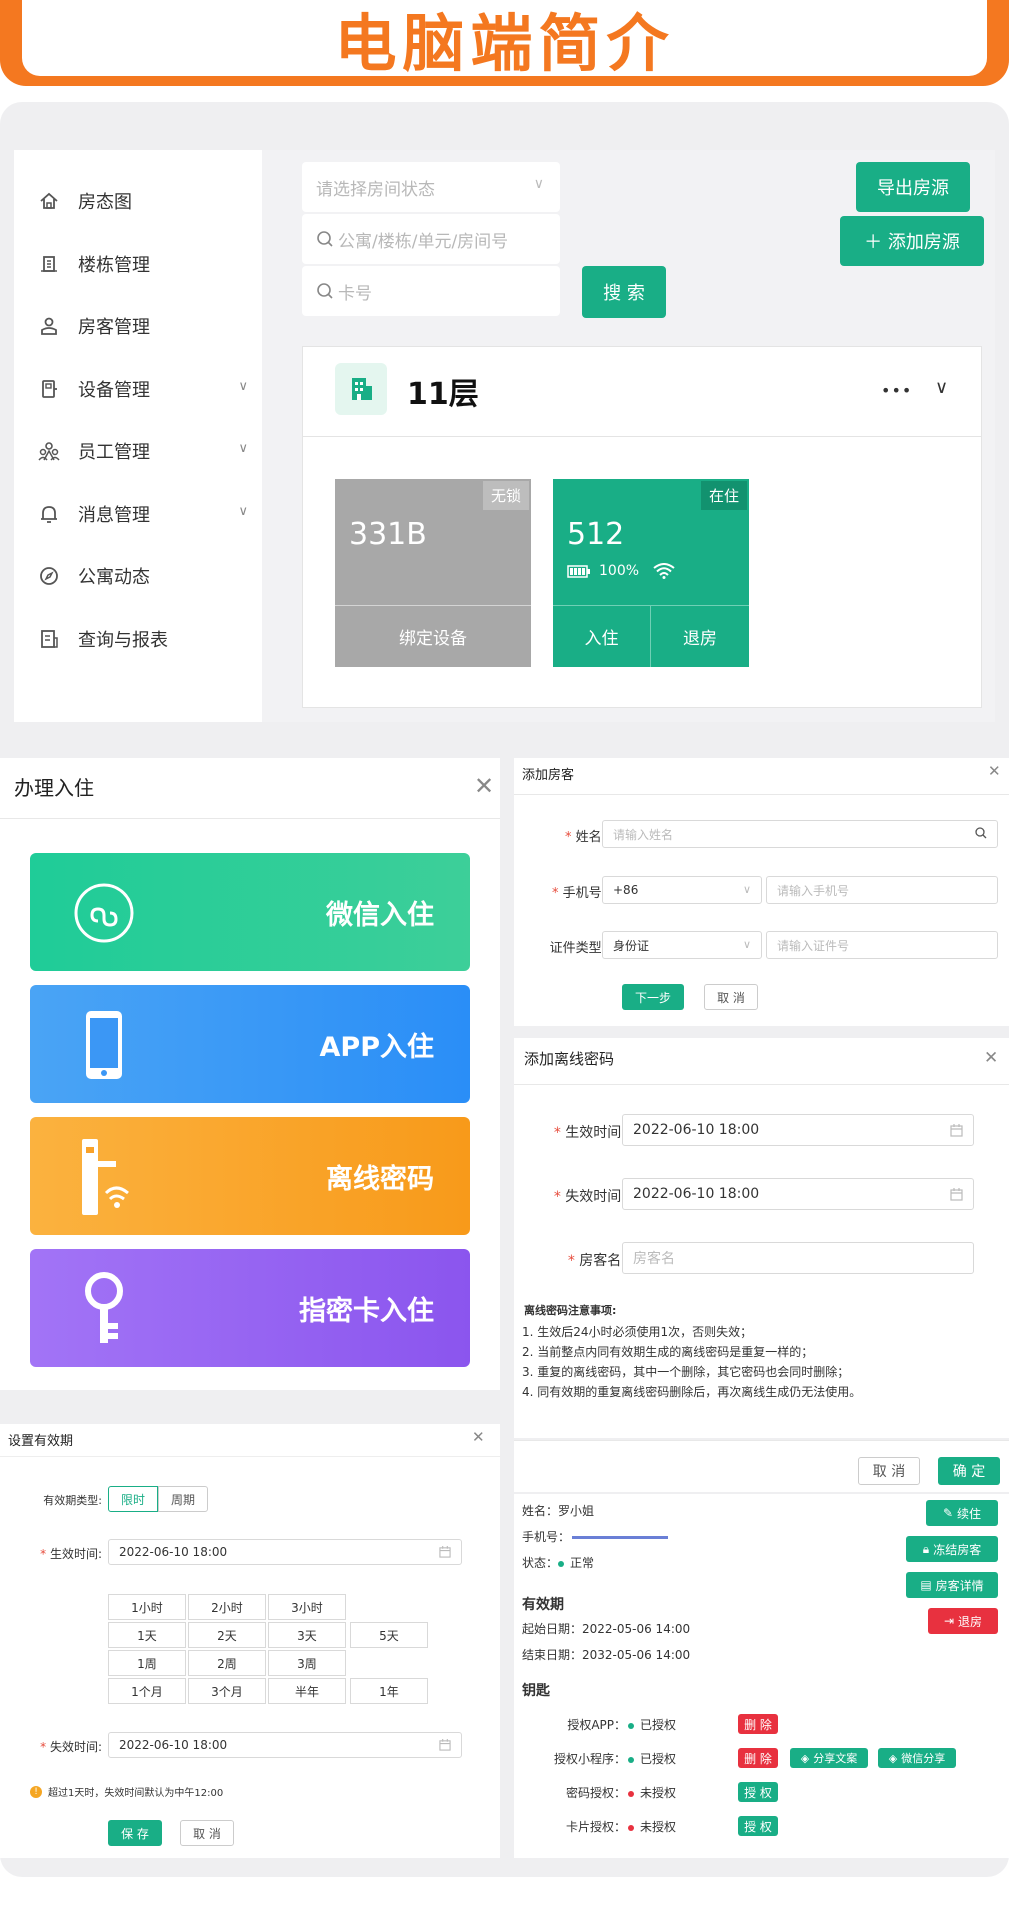 The image size is (1009, 1920). What do you see at coordinates (376, 1047) in the screenshot?
I see `option-label: APP入住` at bounding box center [376, 1047].